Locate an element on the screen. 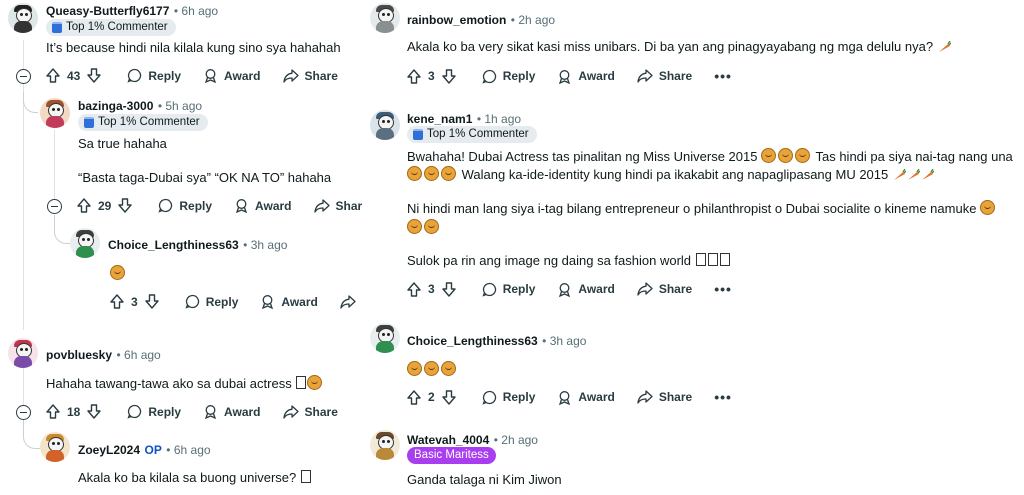 This screenshot has height=495, width=1024. comment-header: Choice_Lengthiness63 • 3h ago is located at coordinates (497, 341).